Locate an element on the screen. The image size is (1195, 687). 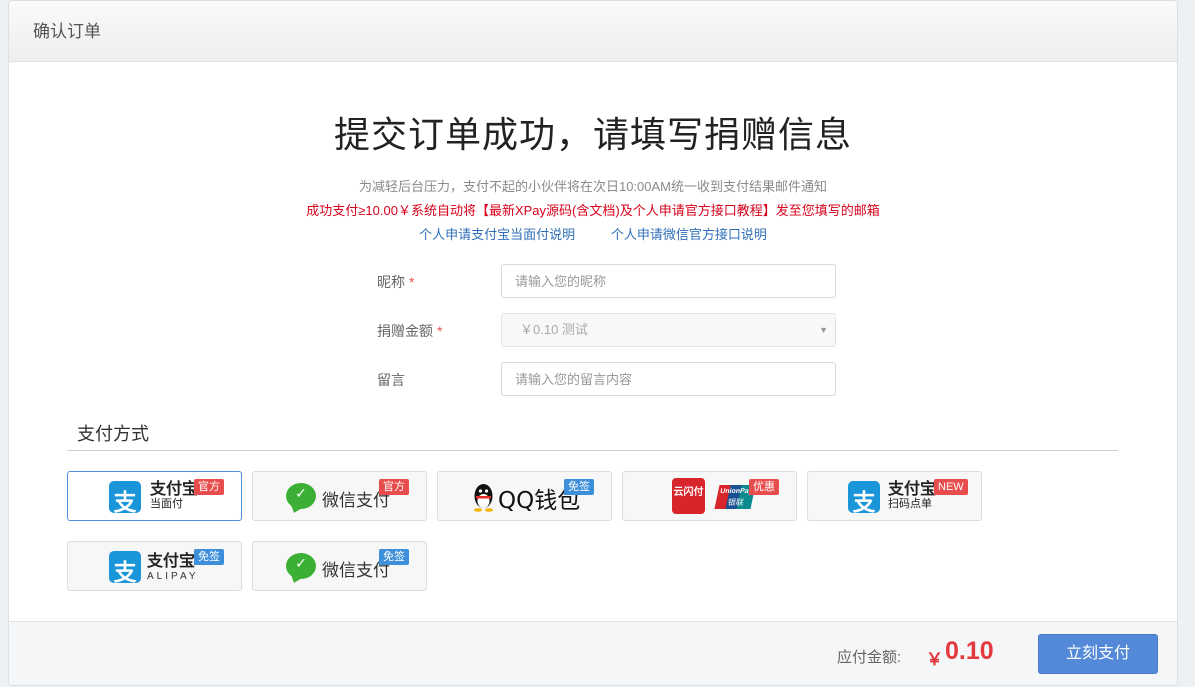
amount-select: ￥0.10 测试 ▼ is located at coordinates (668, 330).